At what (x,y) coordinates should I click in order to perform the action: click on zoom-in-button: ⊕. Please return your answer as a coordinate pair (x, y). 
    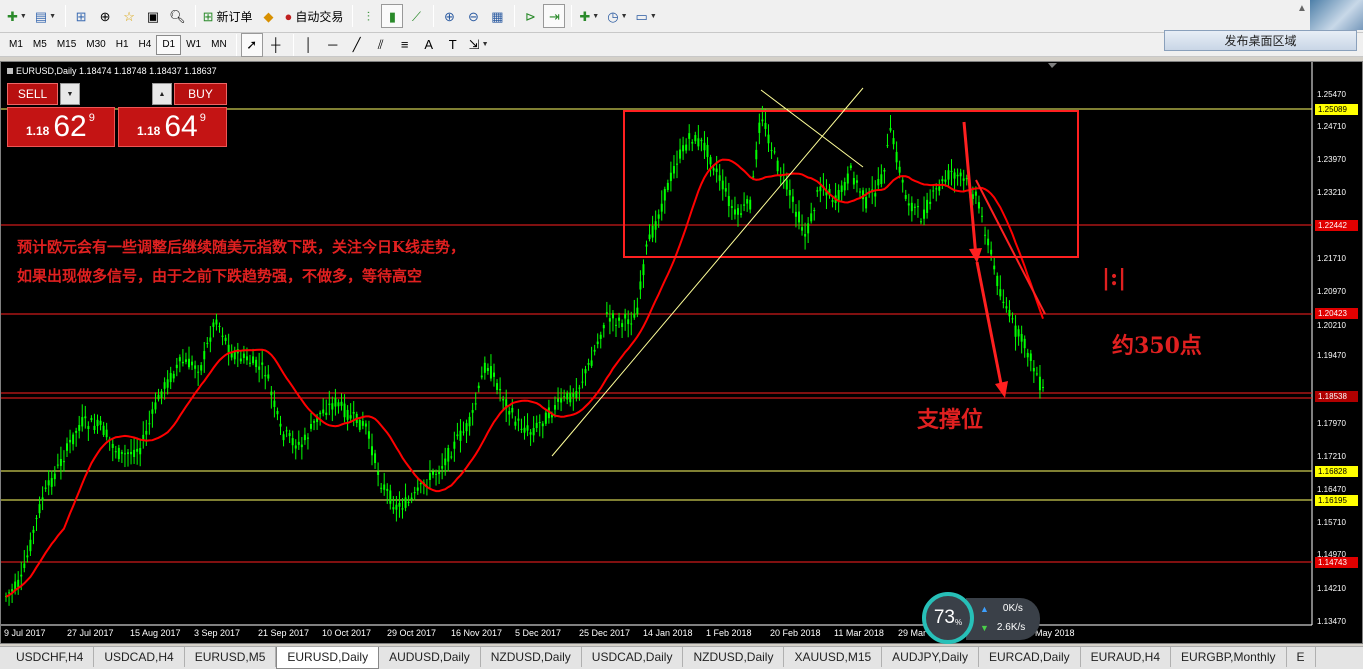
    Looking at the image, I should click on (449, 16).